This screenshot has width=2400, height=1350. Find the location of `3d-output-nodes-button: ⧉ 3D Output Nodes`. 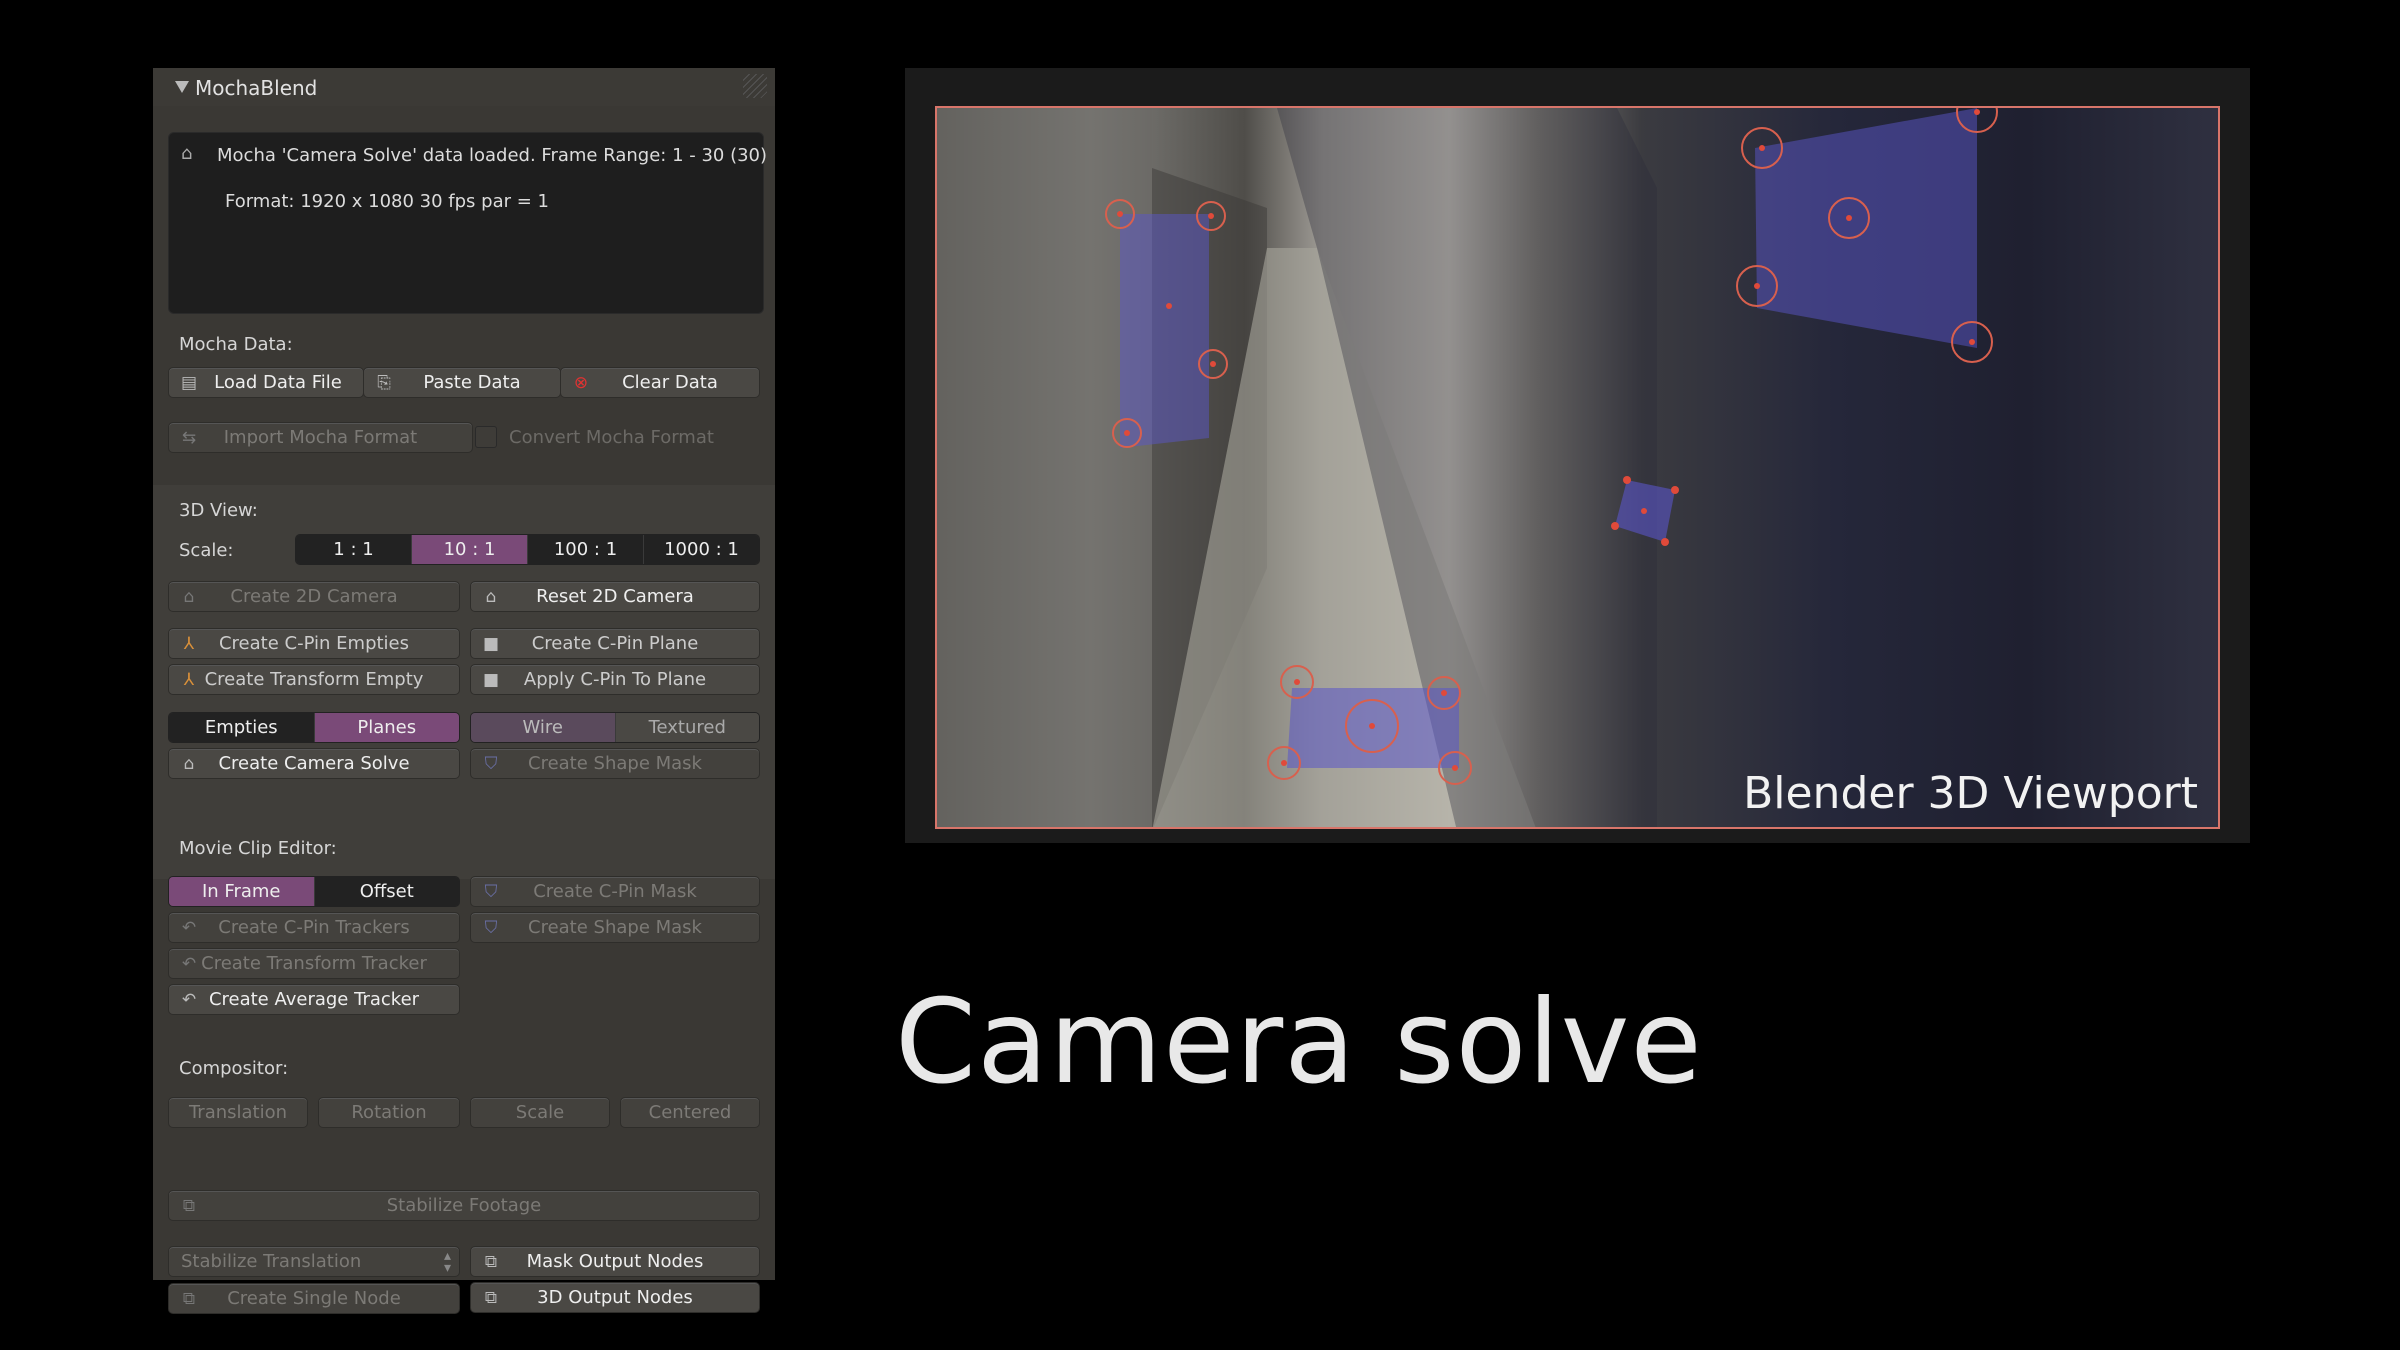

3d-output-nodes-button: ⧉ 3D Output Nodes is located at coordinates (615, 1297).